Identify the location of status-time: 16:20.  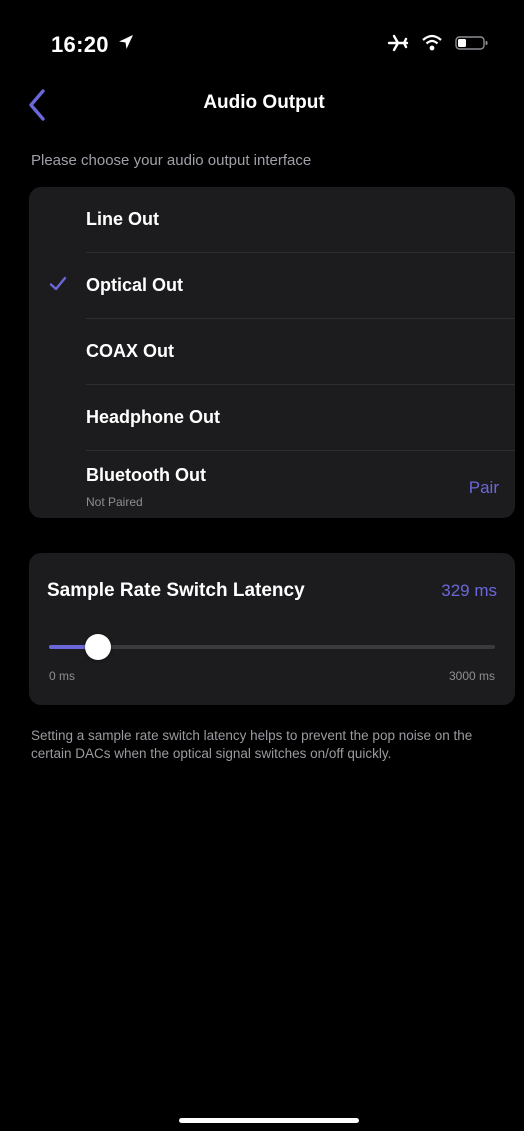
(80, 44).